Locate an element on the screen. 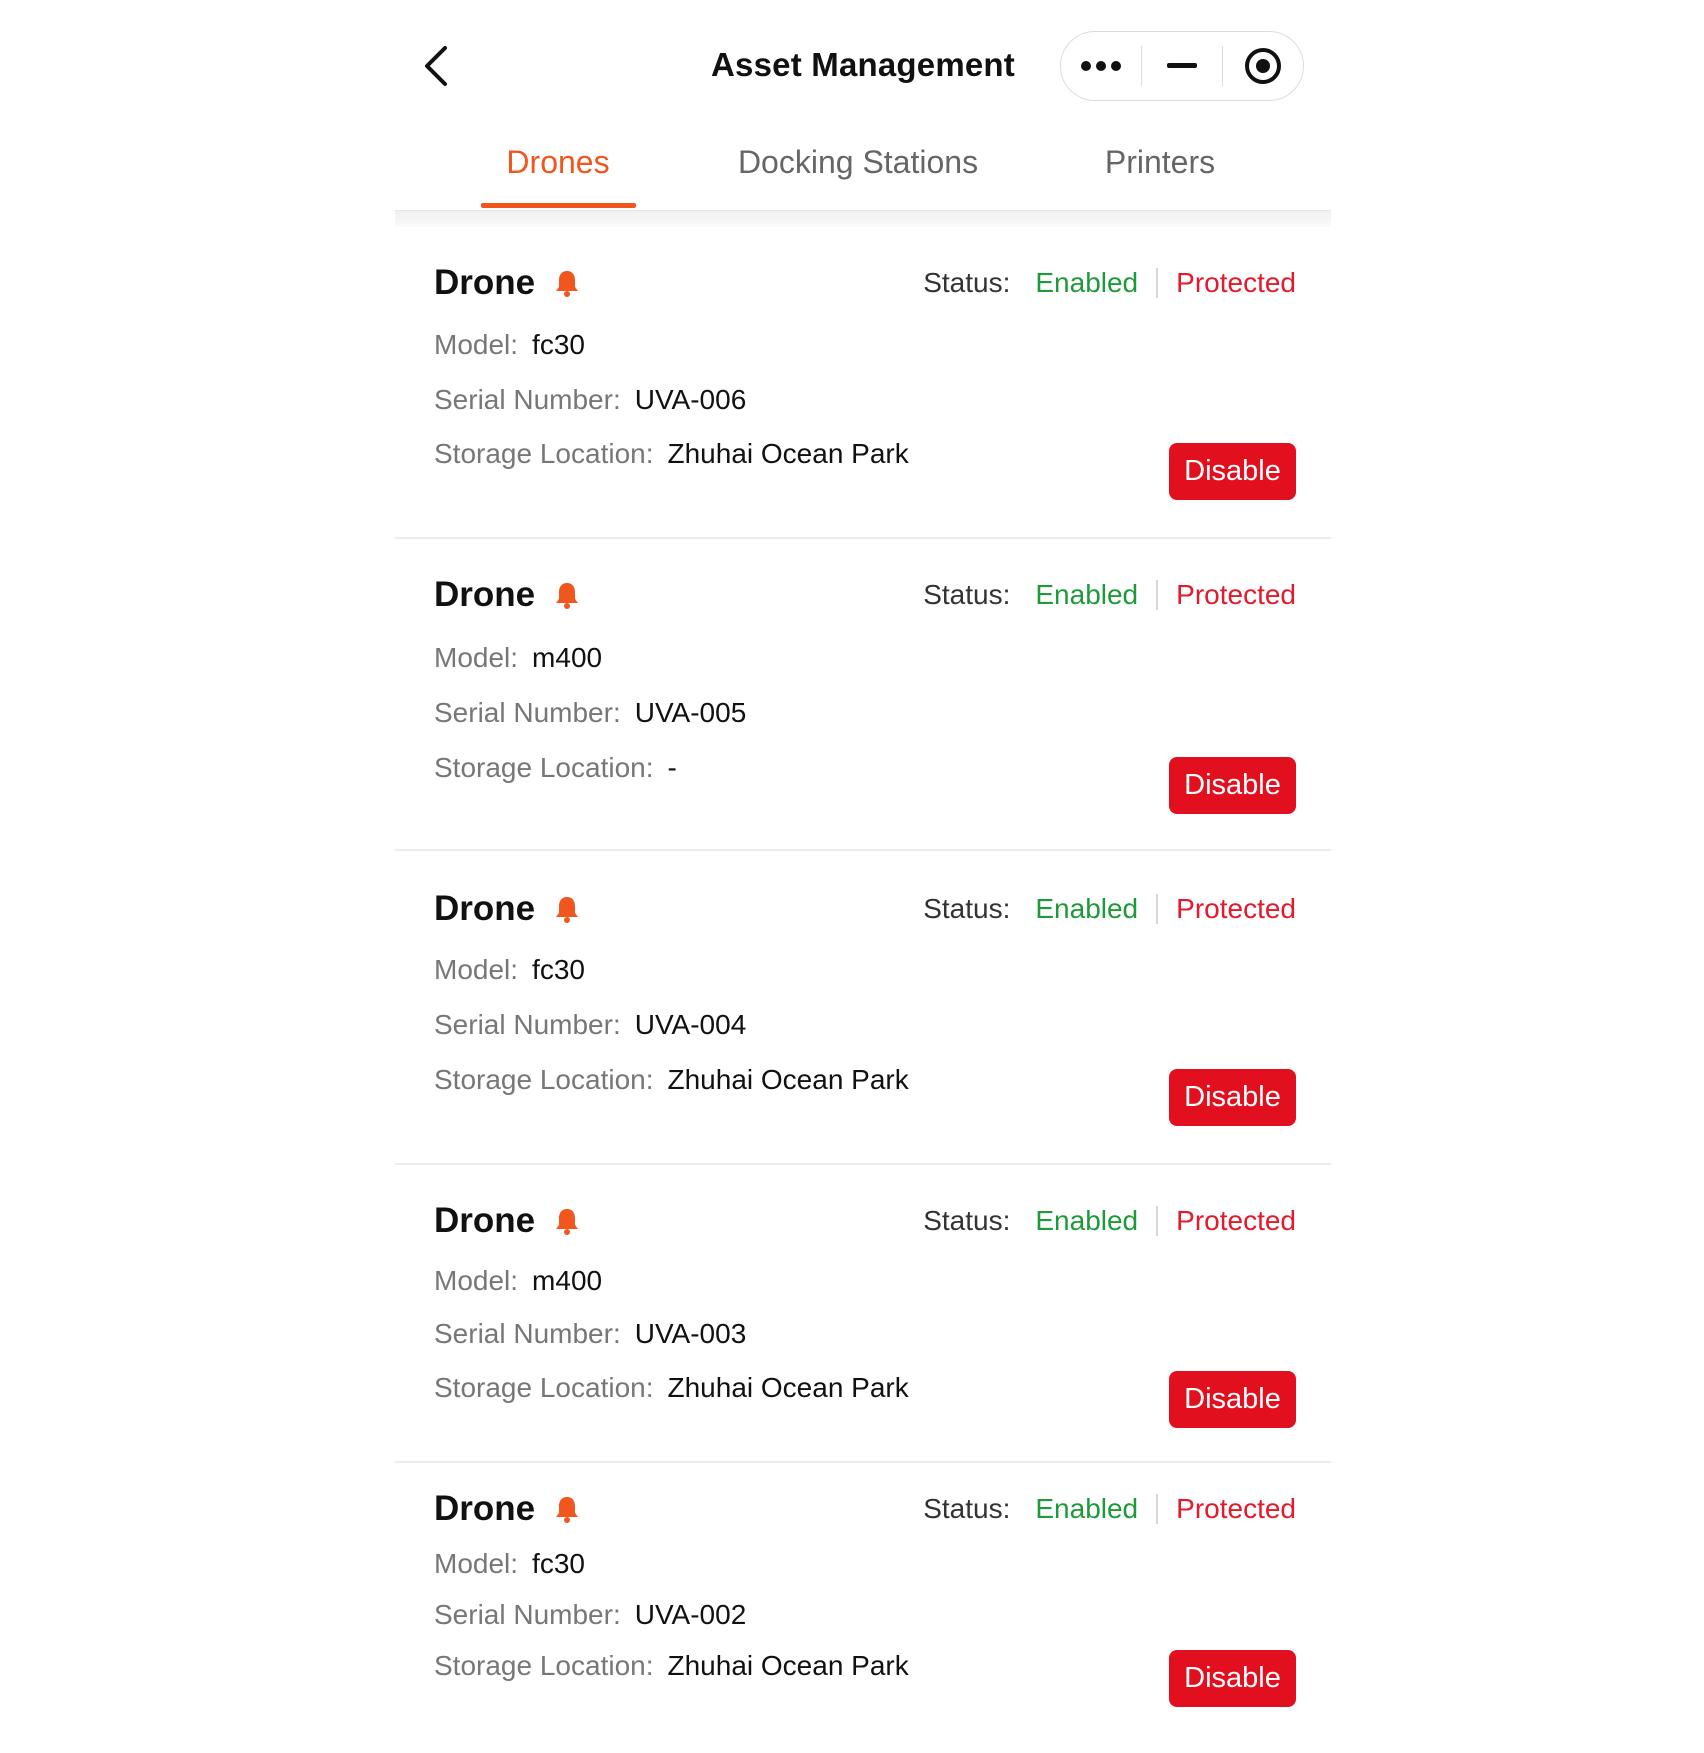 This screenshot has height=1753, width=1704. minimize-button is located at coordinates (1182, 66).